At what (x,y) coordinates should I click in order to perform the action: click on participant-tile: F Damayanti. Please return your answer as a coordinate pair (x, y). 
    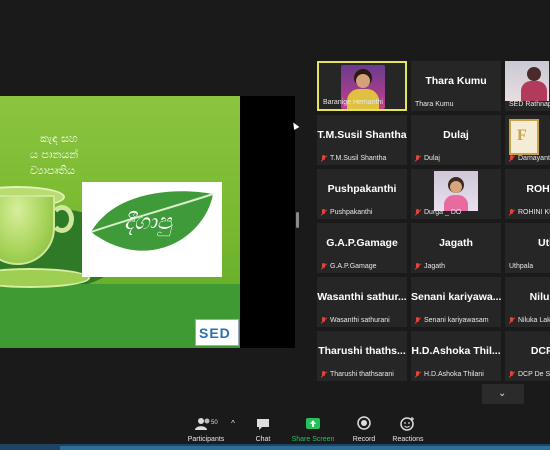
    Looking at the image, I should click on (527, 140).